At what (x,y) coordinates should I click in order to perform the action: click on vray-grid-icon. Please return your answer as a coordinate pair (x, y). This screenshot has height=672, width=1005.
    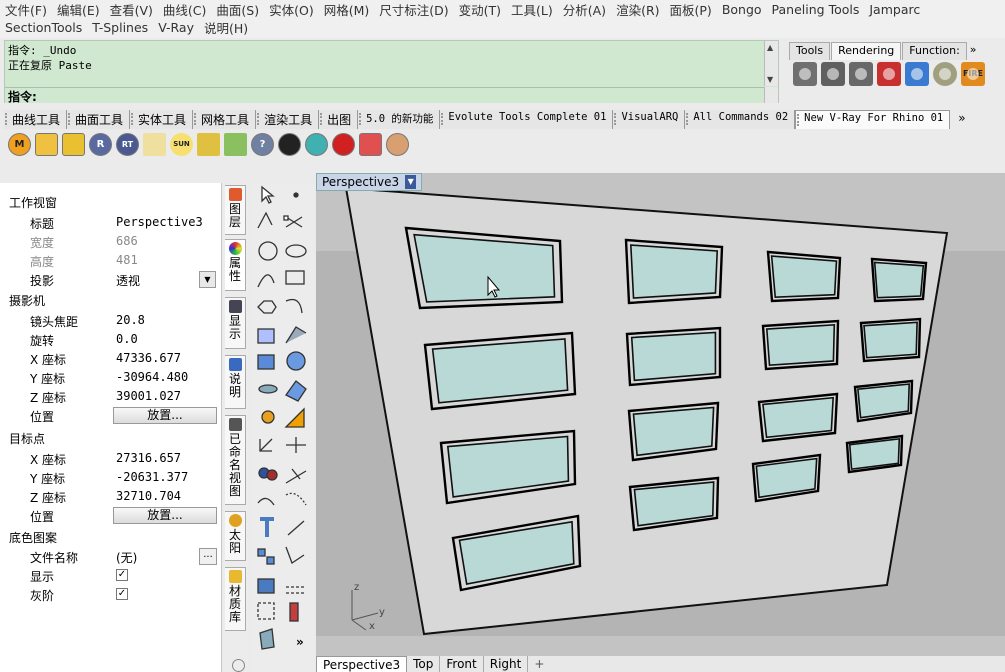
    Looking at the image, I should click on (154, 144).